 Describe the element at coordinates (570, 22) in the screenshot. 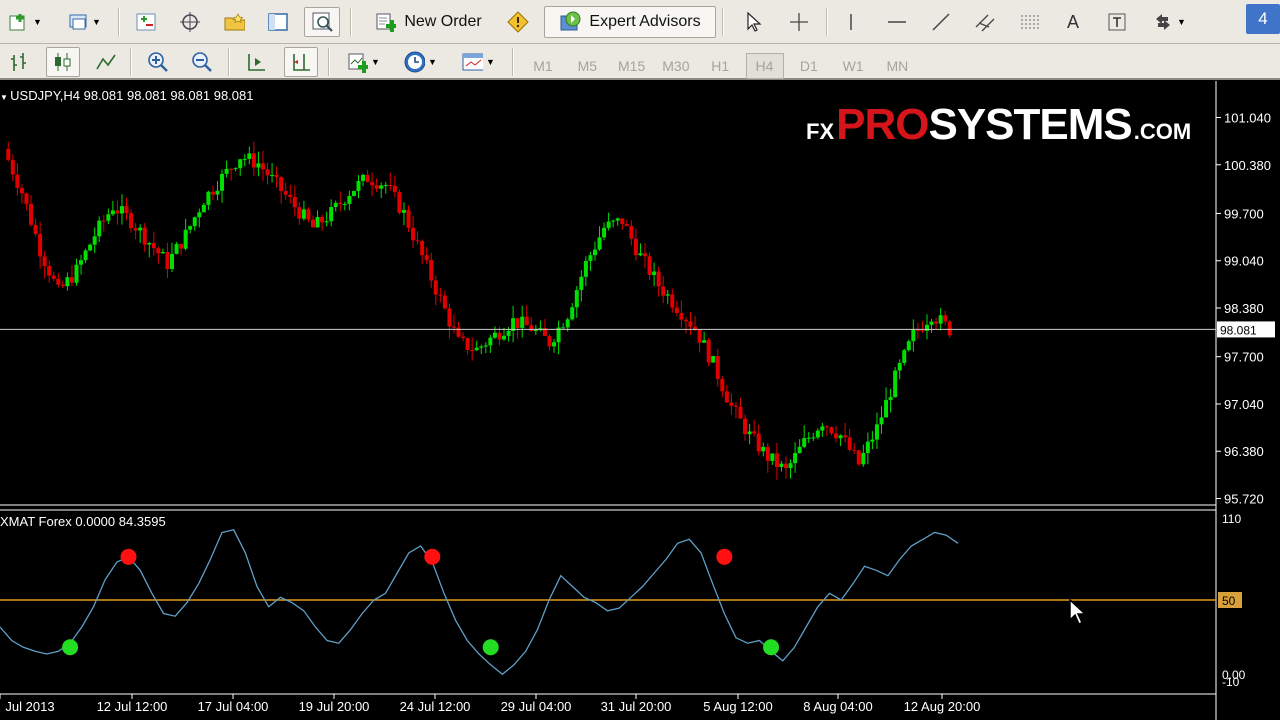

I see `expert-advisors-icon` at that location.